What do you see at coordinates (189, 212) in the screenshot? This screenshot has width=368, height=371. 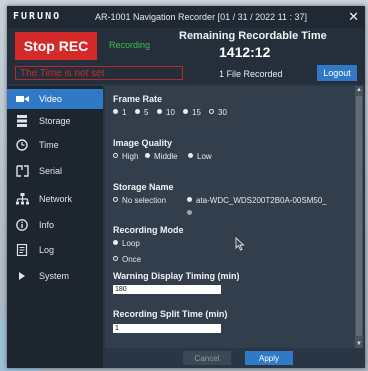 I see `storage-extra-radio-icon` at bounding box center [189, 212].